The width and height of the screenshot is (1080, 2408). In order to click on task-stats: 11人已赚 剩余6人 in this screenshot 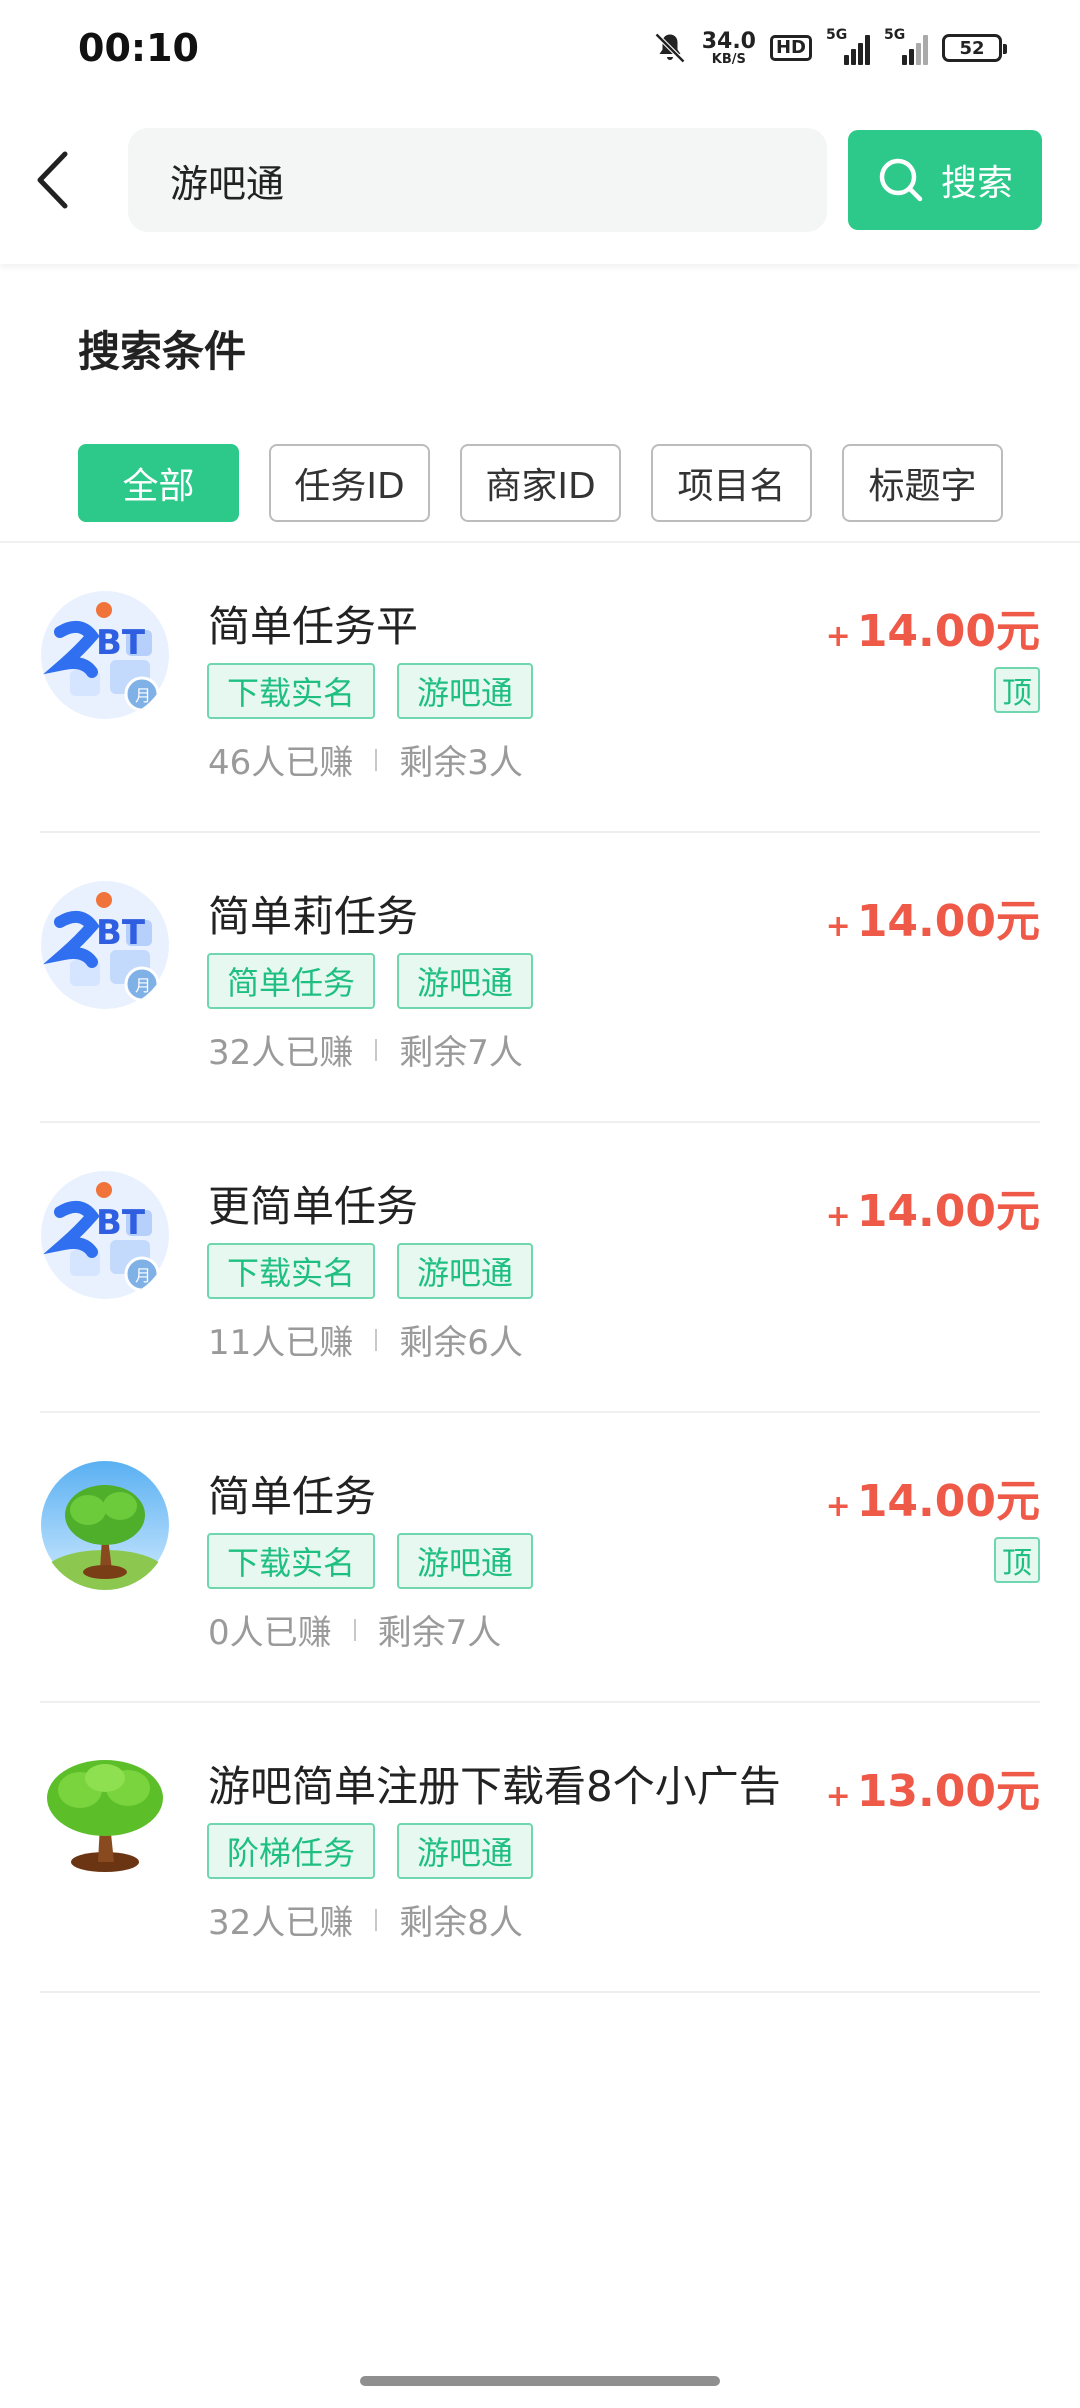, I will do `click(365, 1339)`.